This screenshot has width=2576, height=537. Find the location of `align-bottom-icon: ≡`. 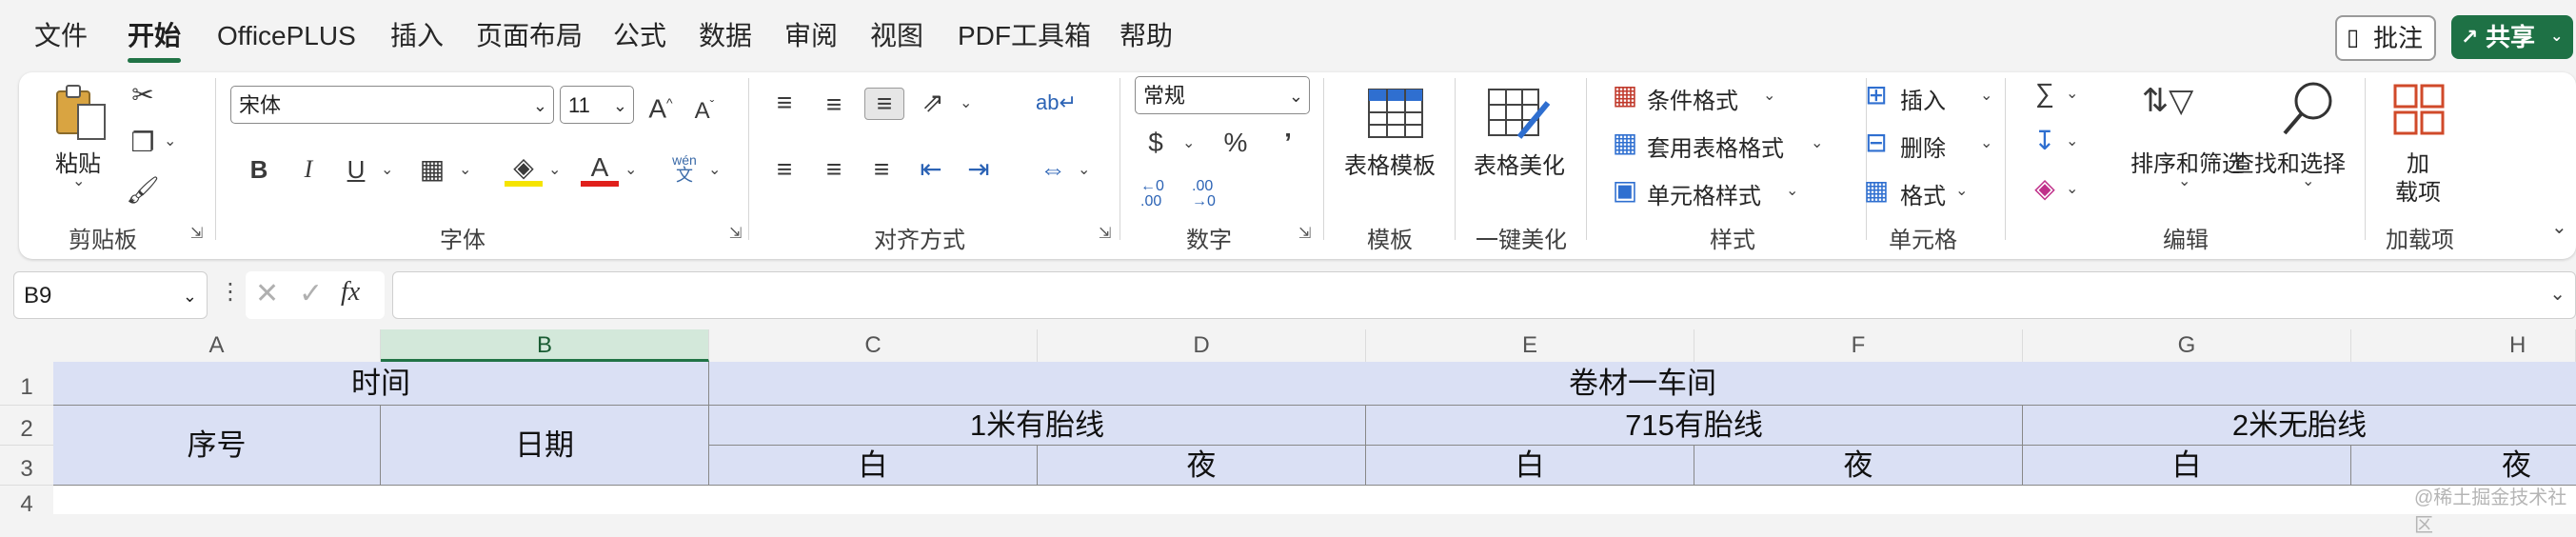

align-bottom-icon: ≡ is located at coordinates (884, 104).